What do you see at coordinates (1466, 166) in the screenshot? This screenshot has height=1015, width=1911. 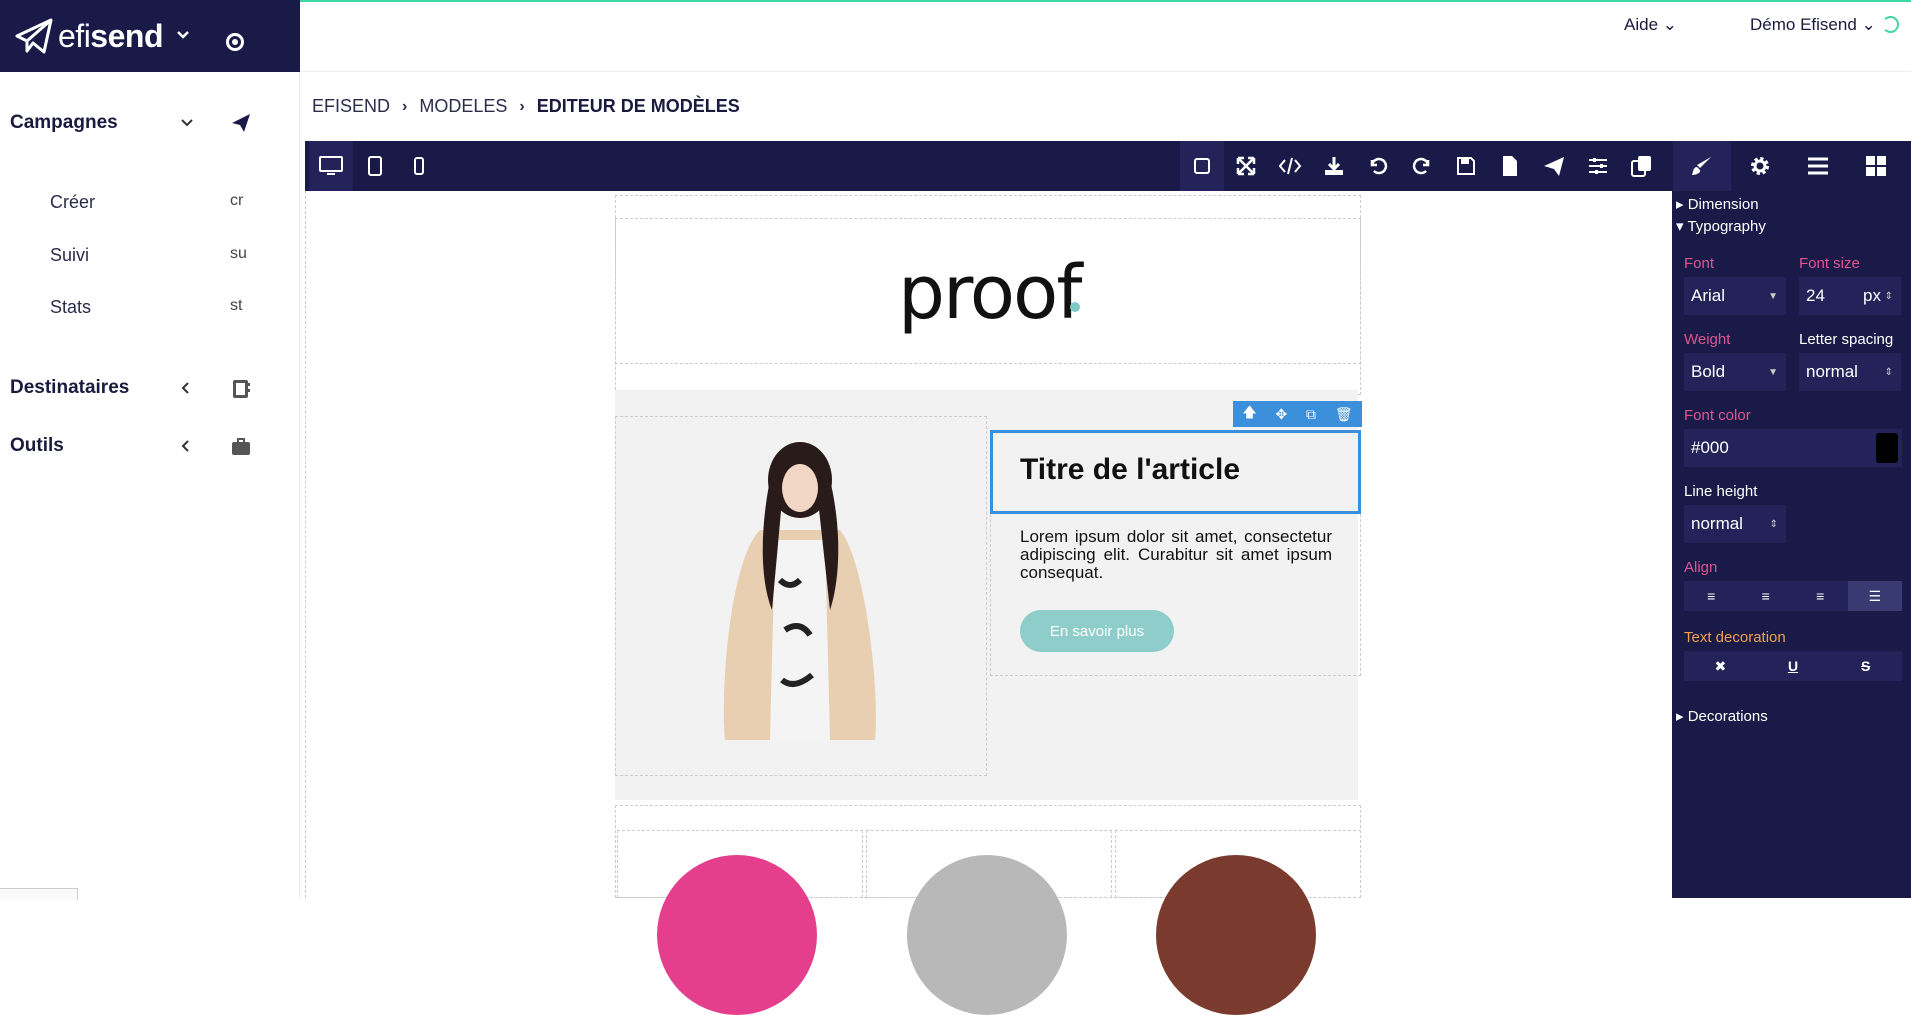 I see `save-icon` at bounding box center [1466, 166].